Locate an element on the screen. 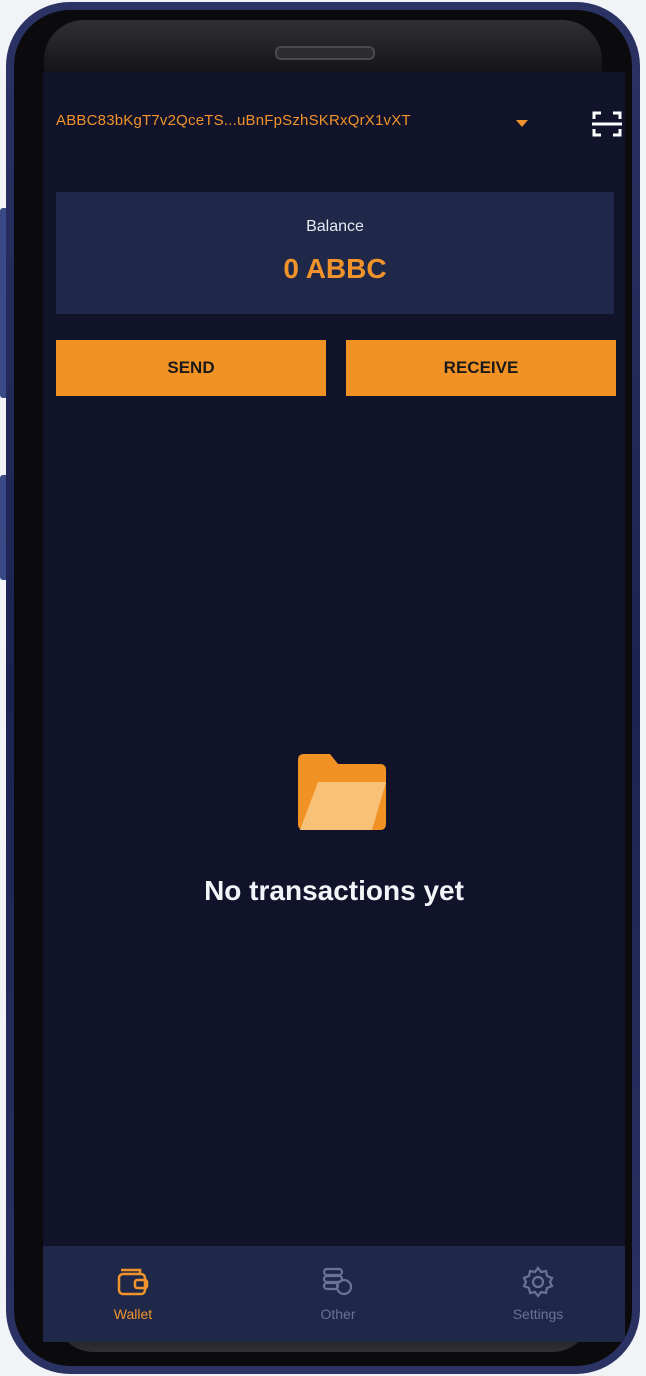 This screenshot has height=1376, width=646. tab-wallet: Wallet is located at coordinates (133, 1294).